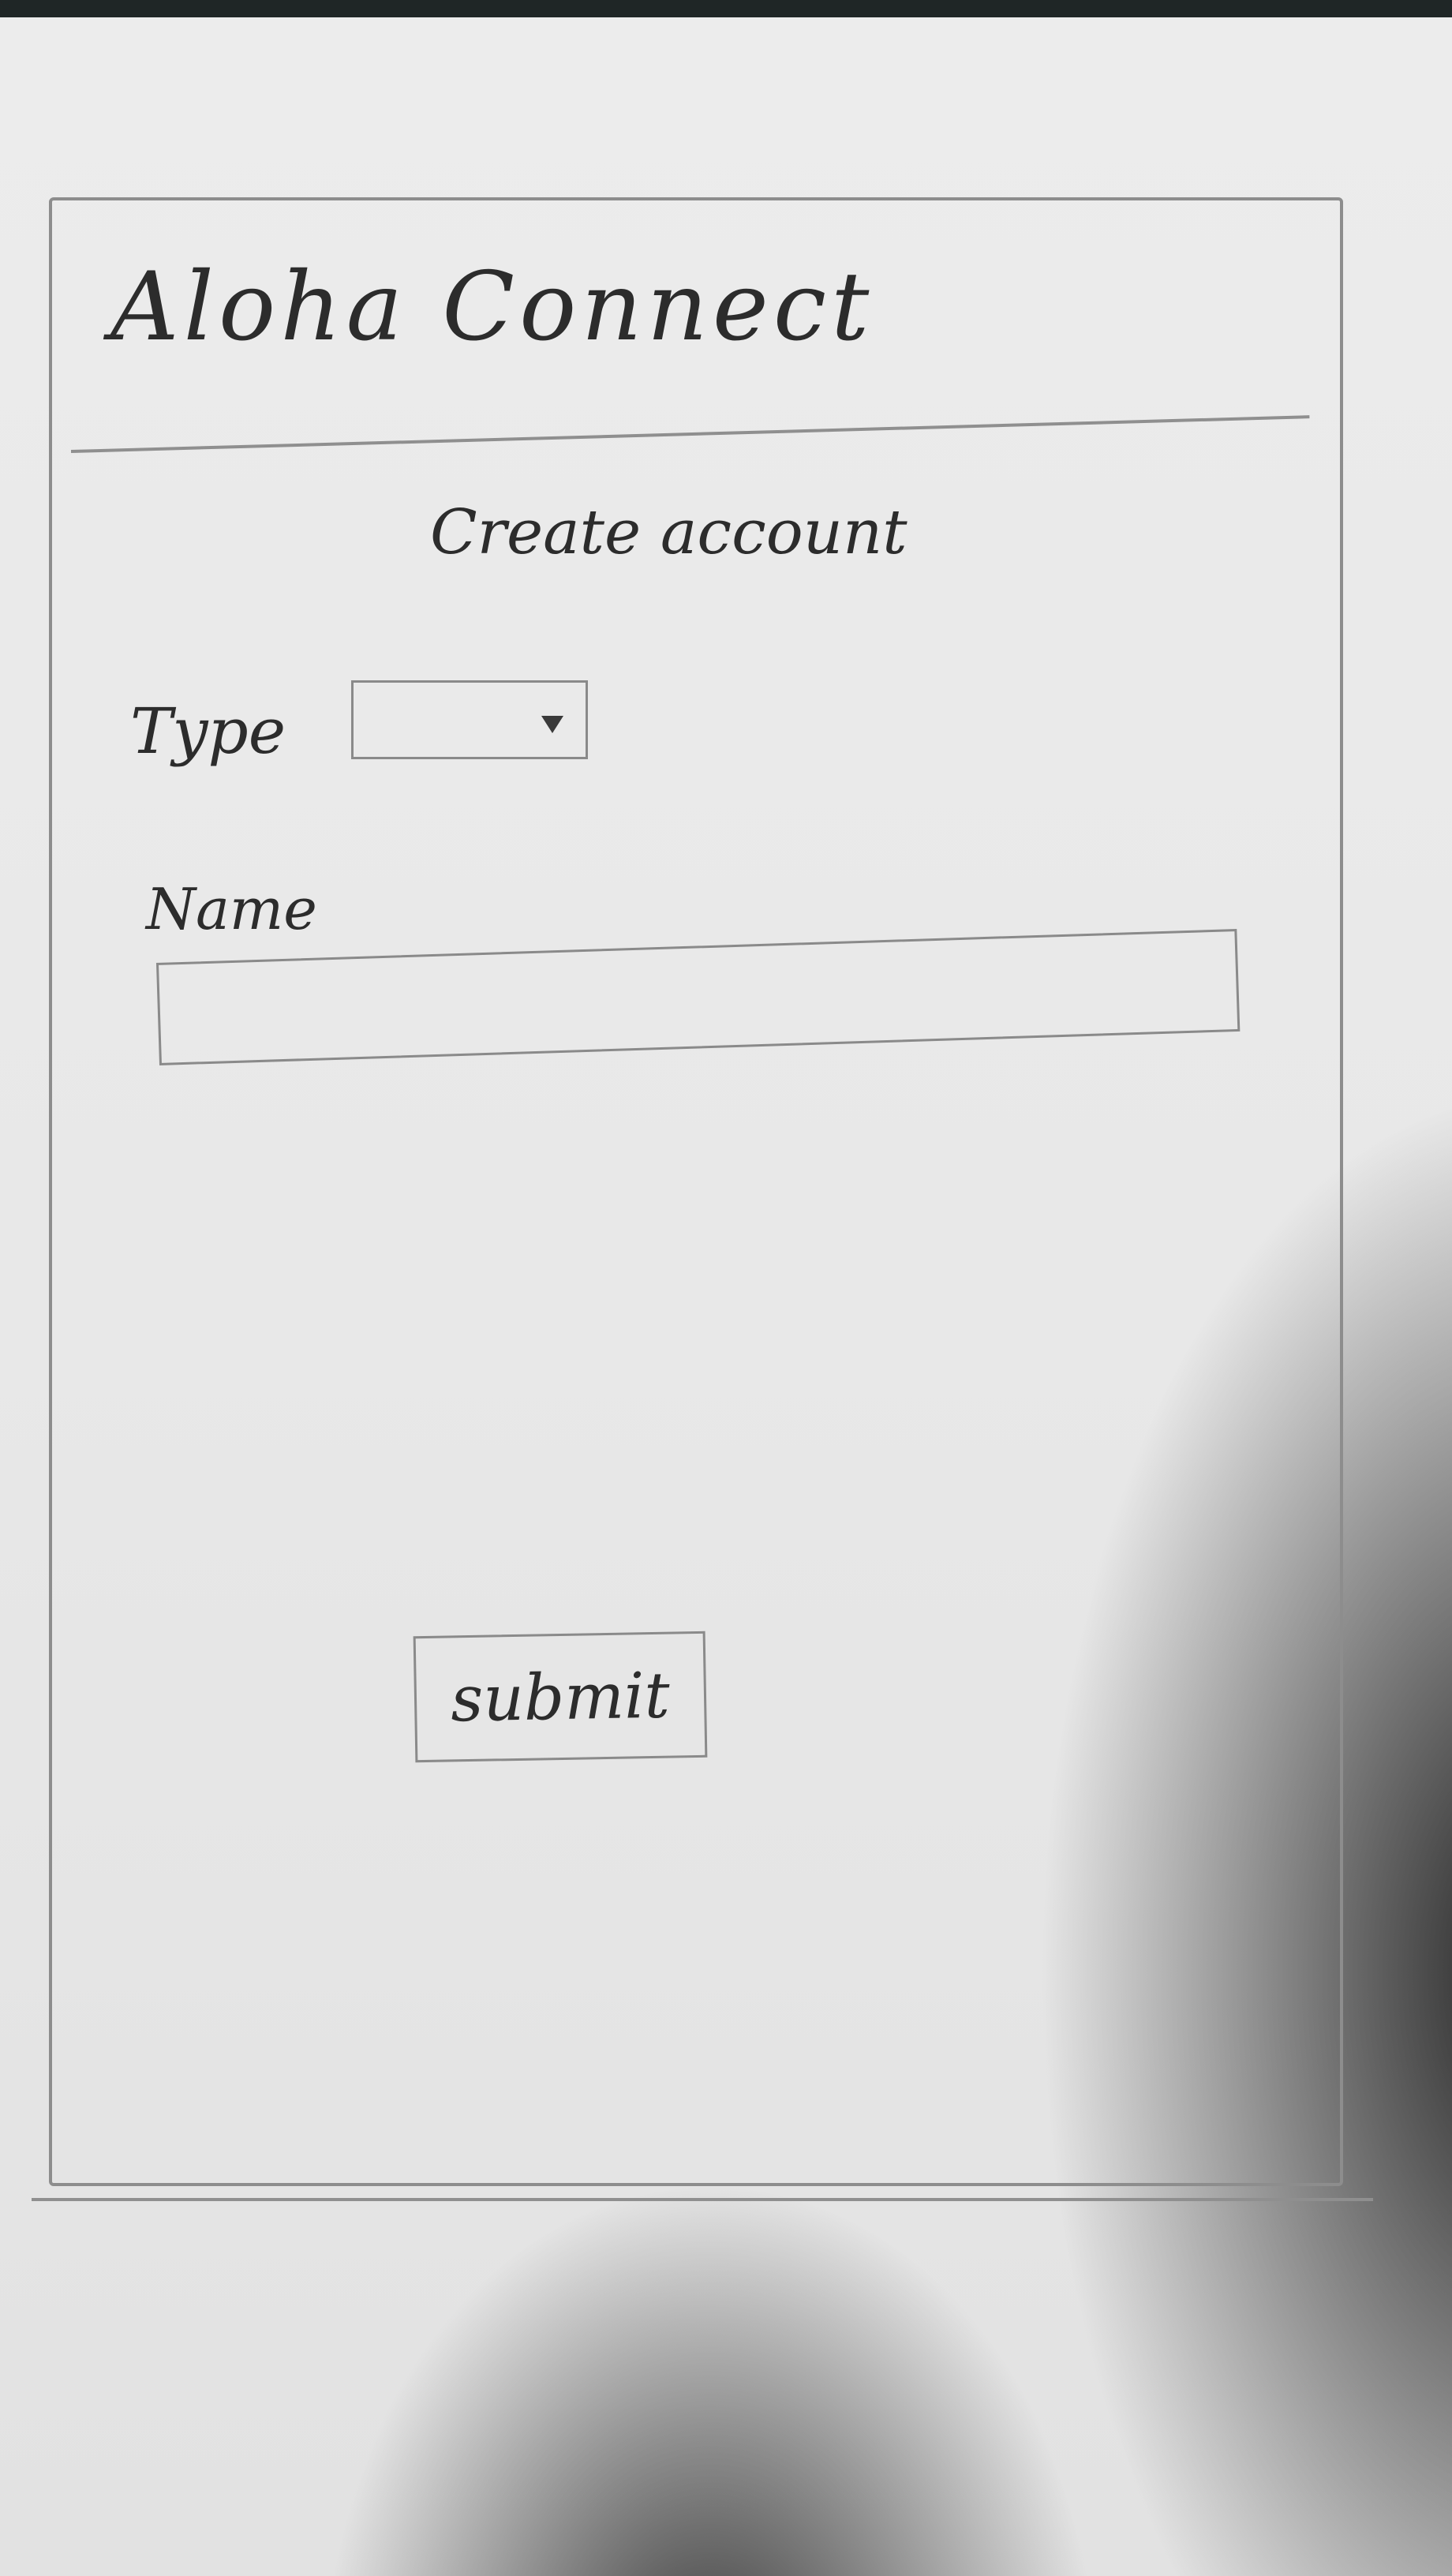 This screenshot has height=2576, width=1452. I want to click on chevron-down-icon, so click(552, 724).